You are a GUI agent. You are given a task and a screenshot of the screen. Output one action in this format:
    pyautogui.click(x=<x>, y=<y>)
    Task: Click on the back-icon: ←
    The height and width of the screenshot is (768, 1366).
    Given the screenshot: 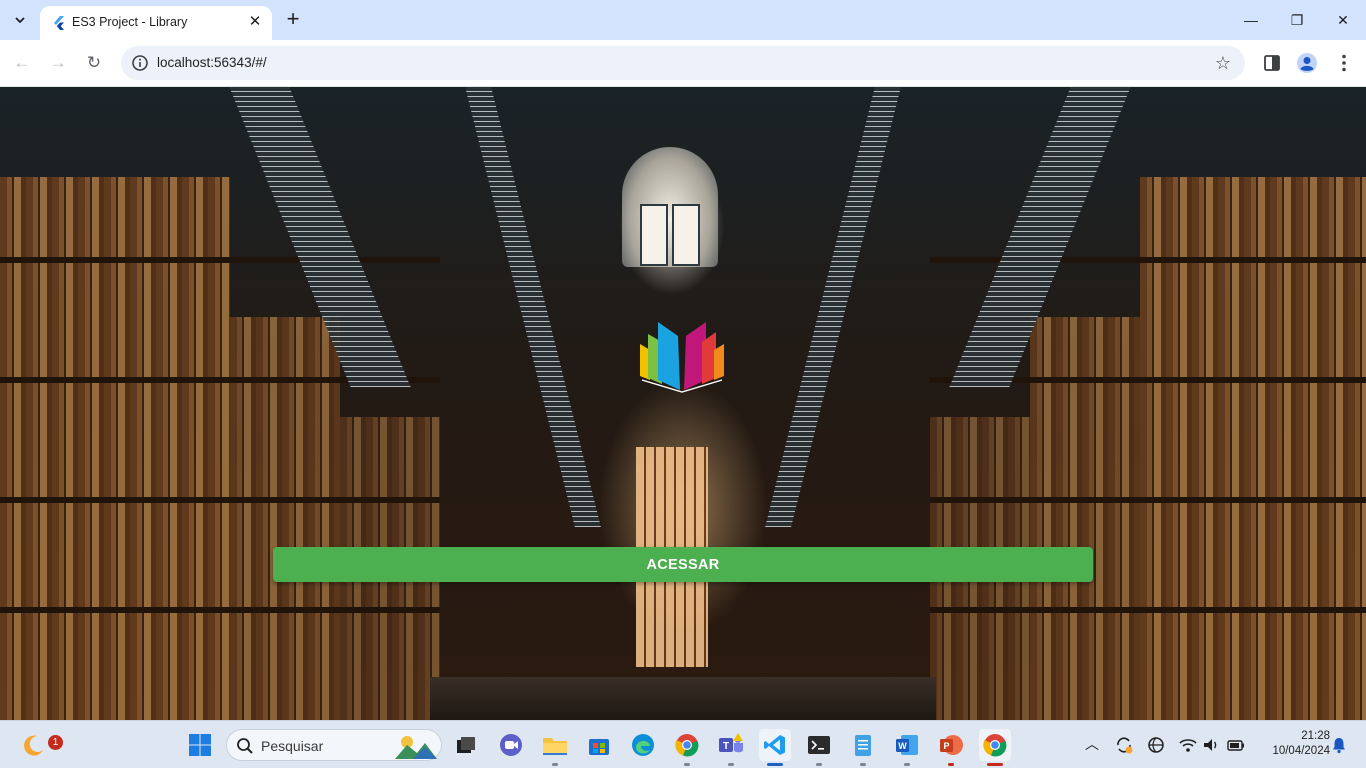 What is the action you would take?
    pyautogui.click(x=22, y=63)
    